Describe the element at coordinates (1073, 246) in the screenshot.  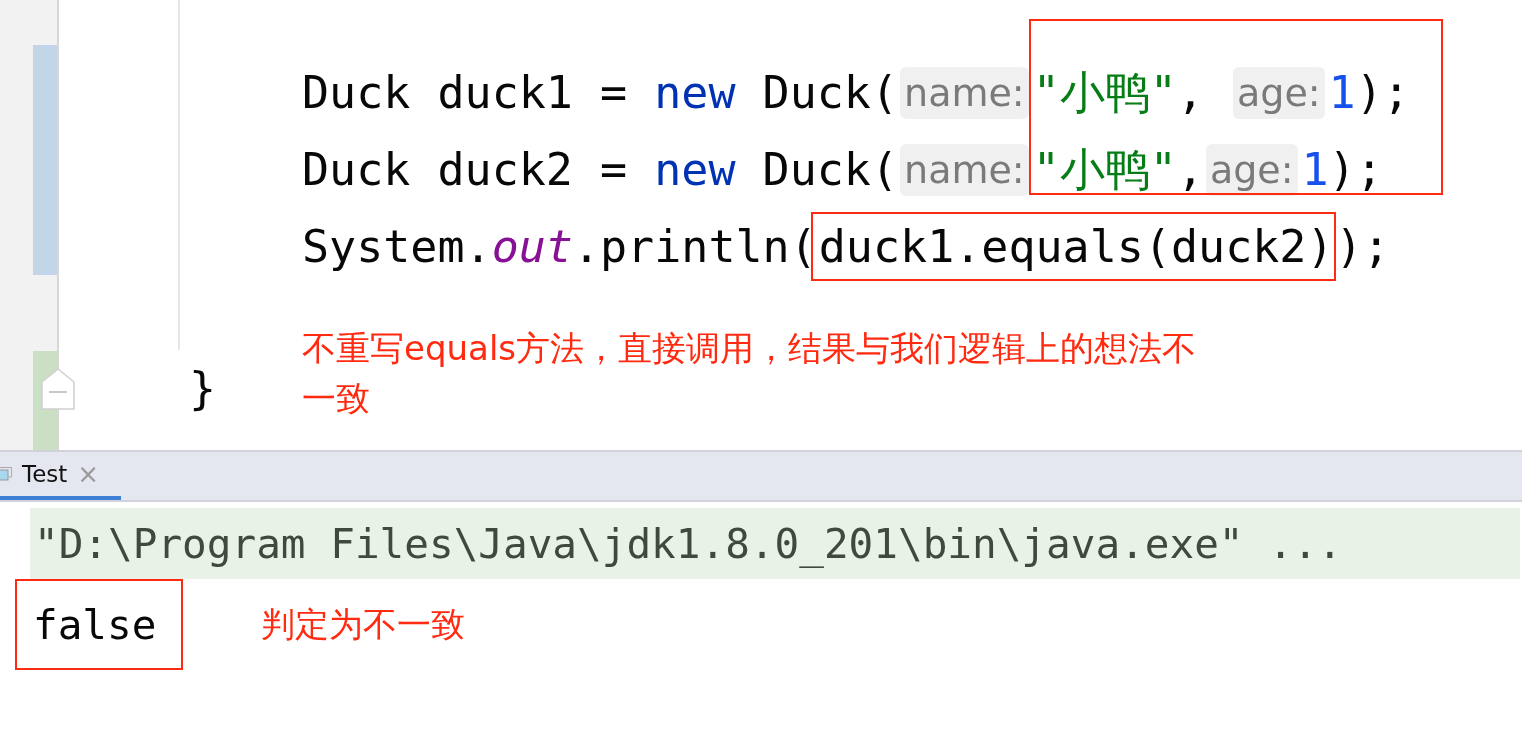
I see `highlighted-code: duck1.equals(duck2)` at that location.